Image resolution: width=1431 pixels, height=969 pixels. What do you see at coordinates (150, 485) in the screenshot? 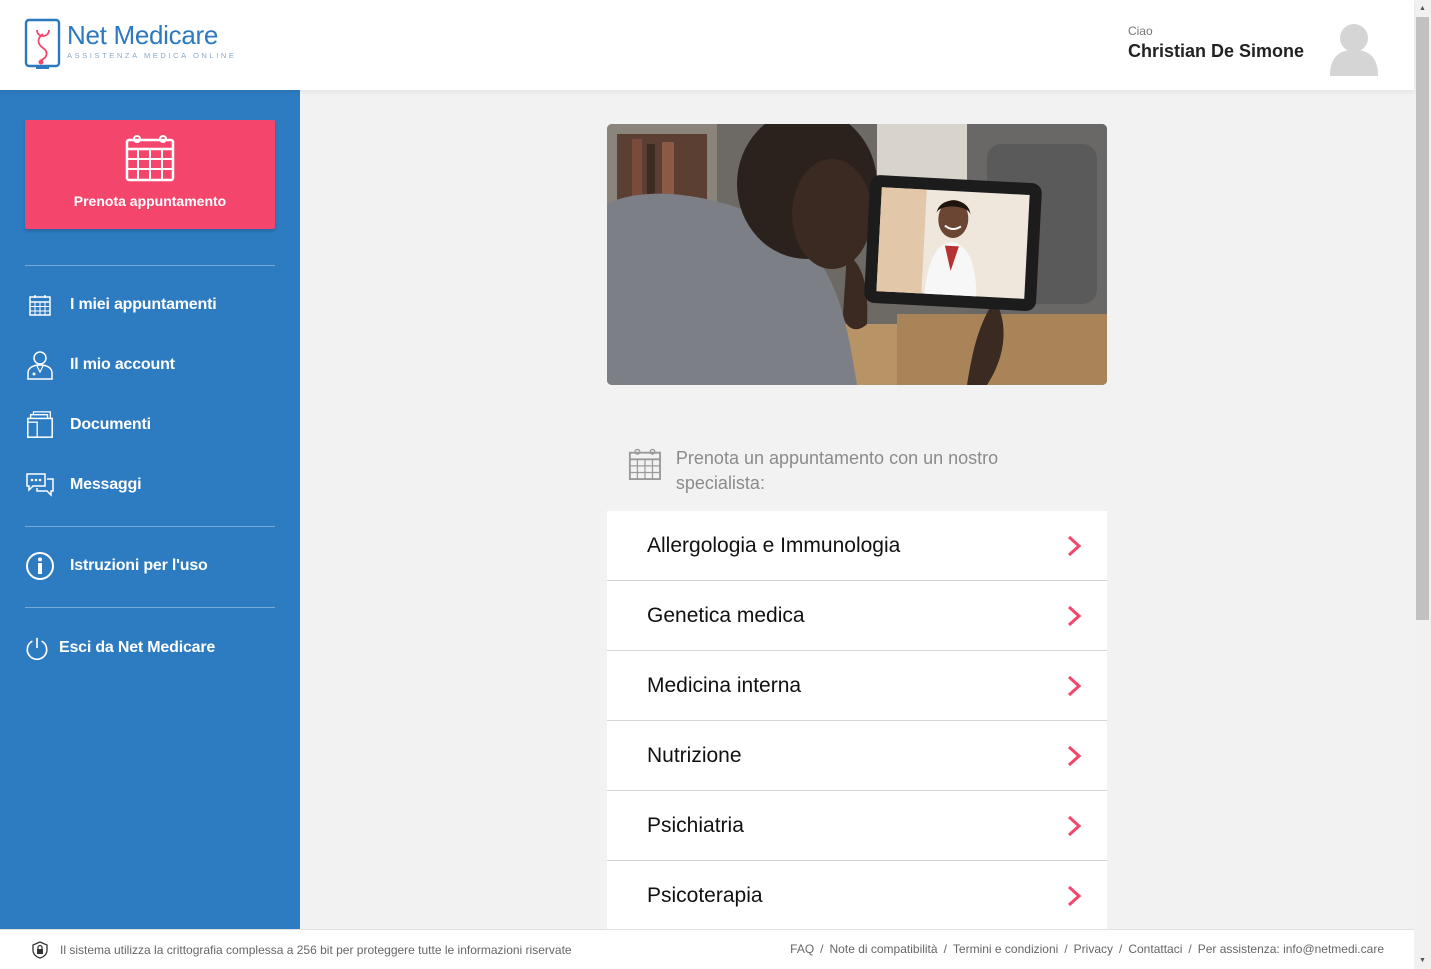
I see `sidebar-item-messages: Messaggi` at bounding box center [150, 485].